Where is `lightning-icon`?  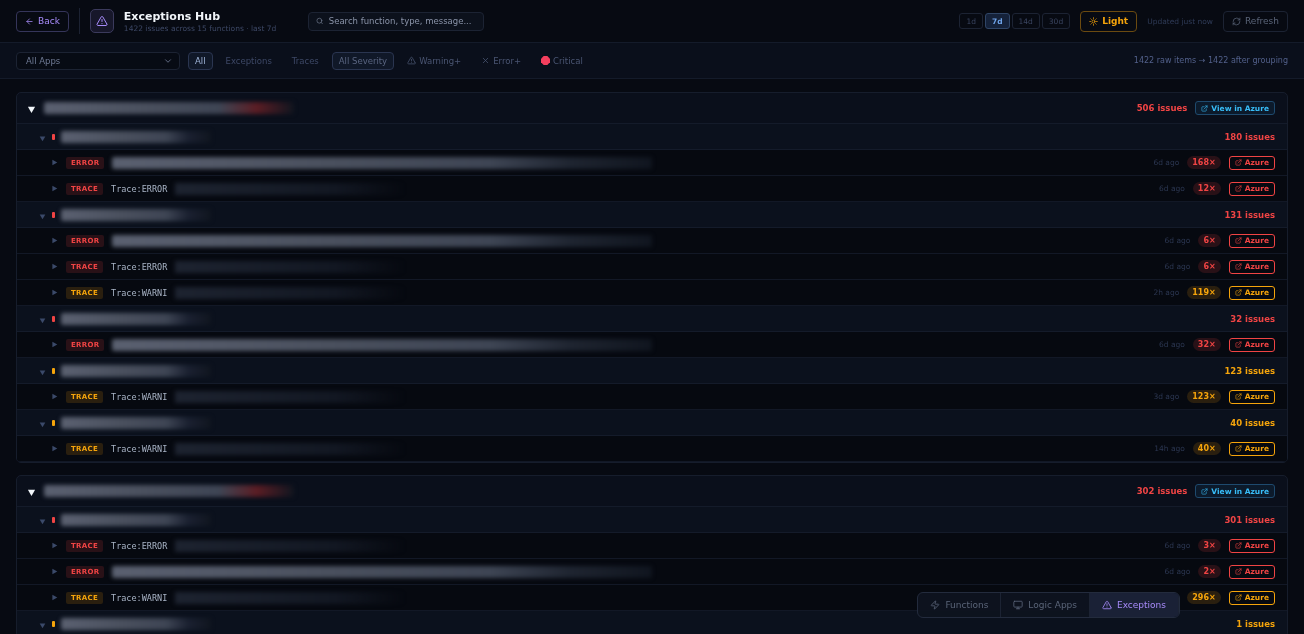
lightning-icon is located at coordinates (935, 605).